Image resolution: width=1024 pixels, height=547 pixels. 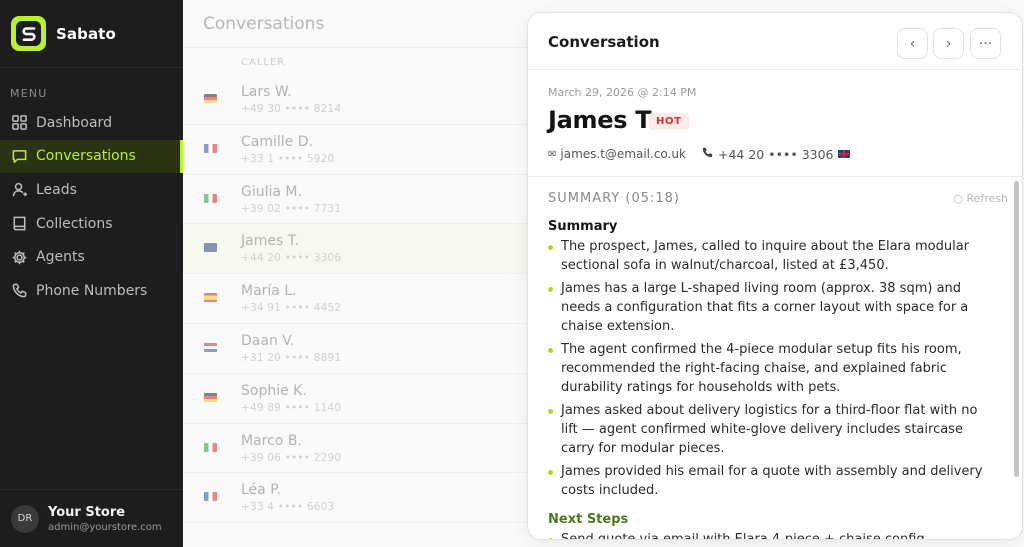 I want to click on sidebar-item-phone-numbers: Phone Numbers, so click(x=91, y=291).